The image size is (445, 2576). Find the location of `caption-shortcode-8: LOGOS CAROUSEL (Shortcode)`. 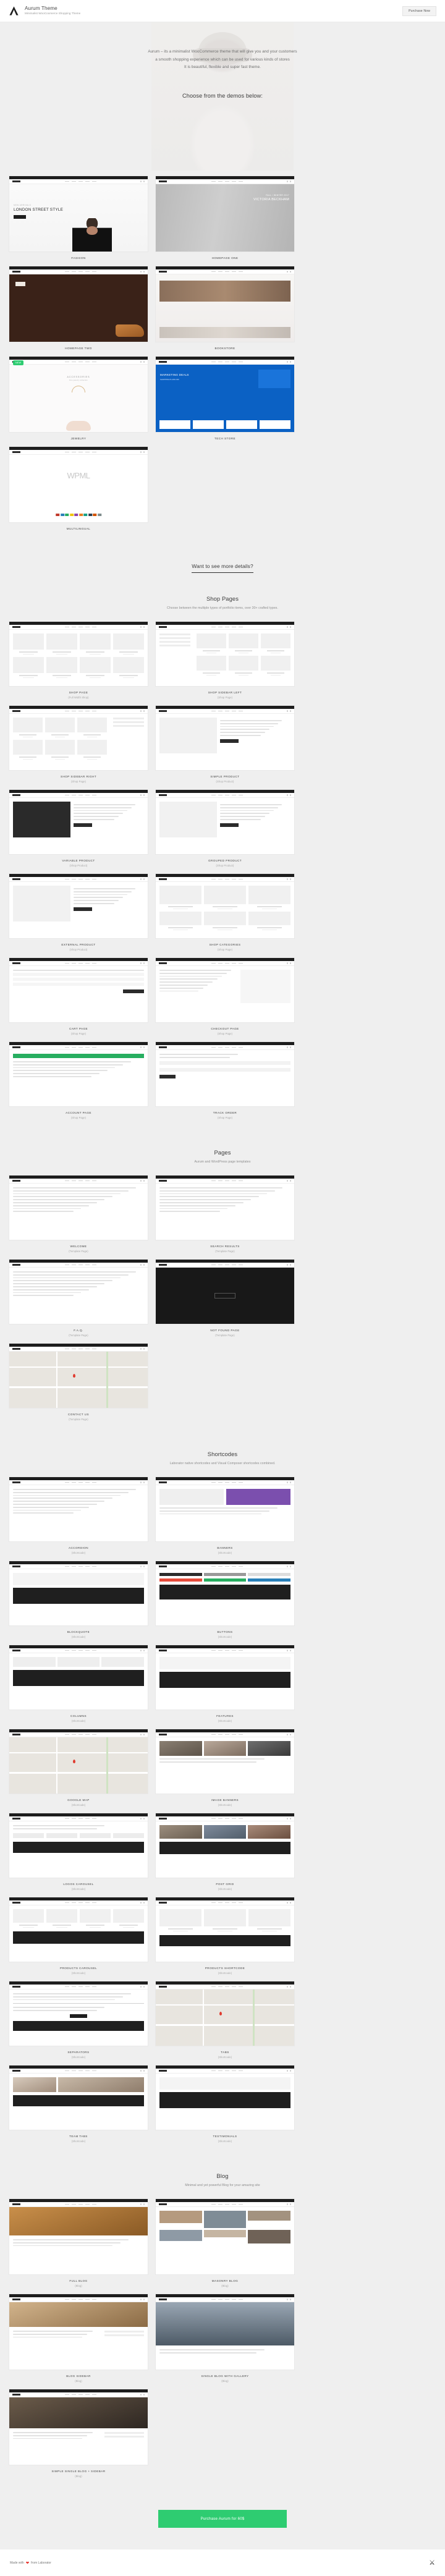

caption-shortcode-8: LOGOS CAROUSEL (Shortcode) is located at coordinates (78, 1884).